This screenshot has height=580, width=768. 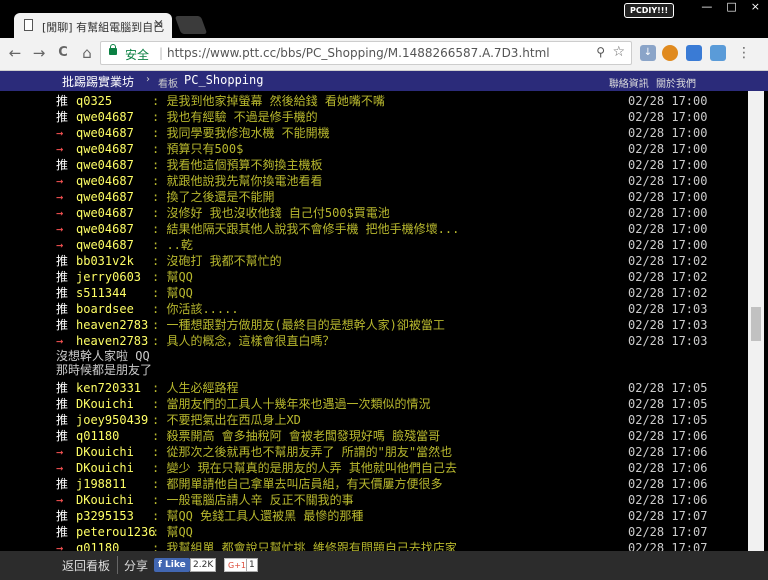 What do you see at coordinates (98, 81) in the screenshot?
I see `site-logo: 批踢踢實業坊` at bounding box center [98, 81].